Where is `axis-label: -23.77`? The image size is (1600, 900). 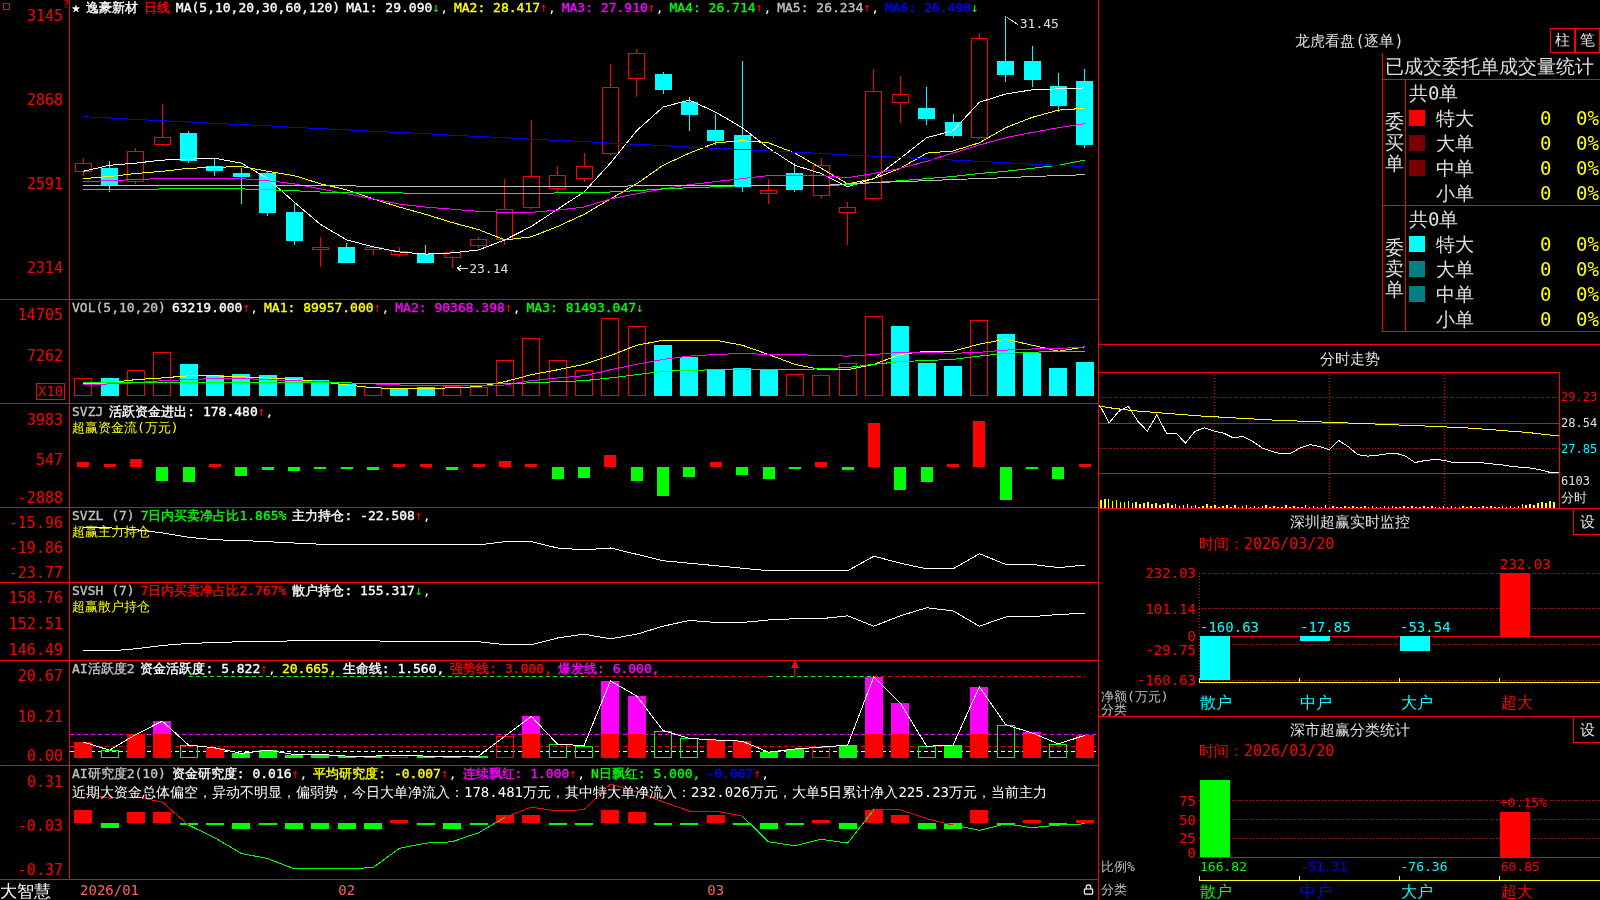
axis-label: -23.77 is located at coordinates (35, 573).